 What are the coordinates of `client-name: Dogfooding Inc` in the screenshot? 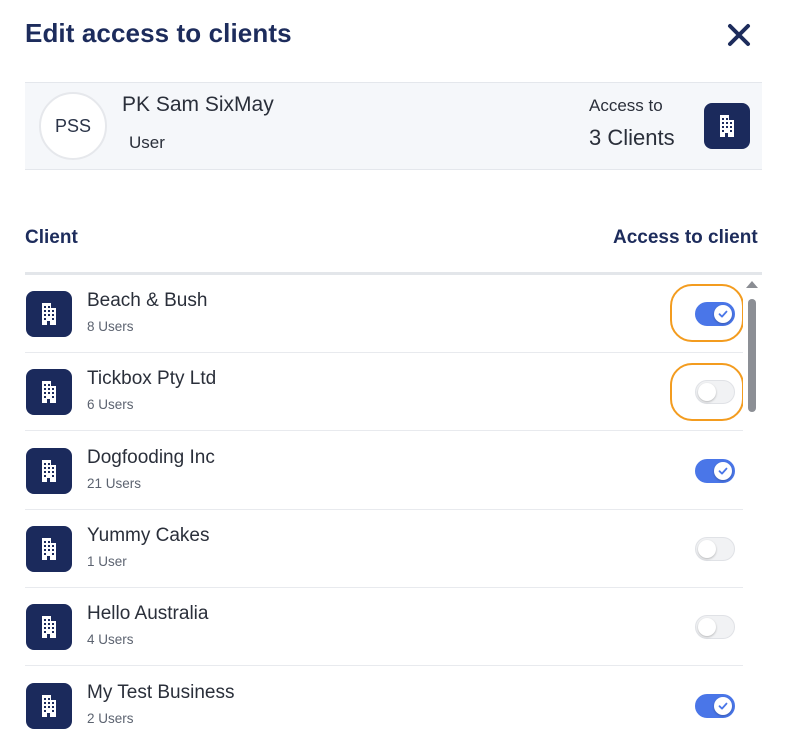 It's located at (151, 457).